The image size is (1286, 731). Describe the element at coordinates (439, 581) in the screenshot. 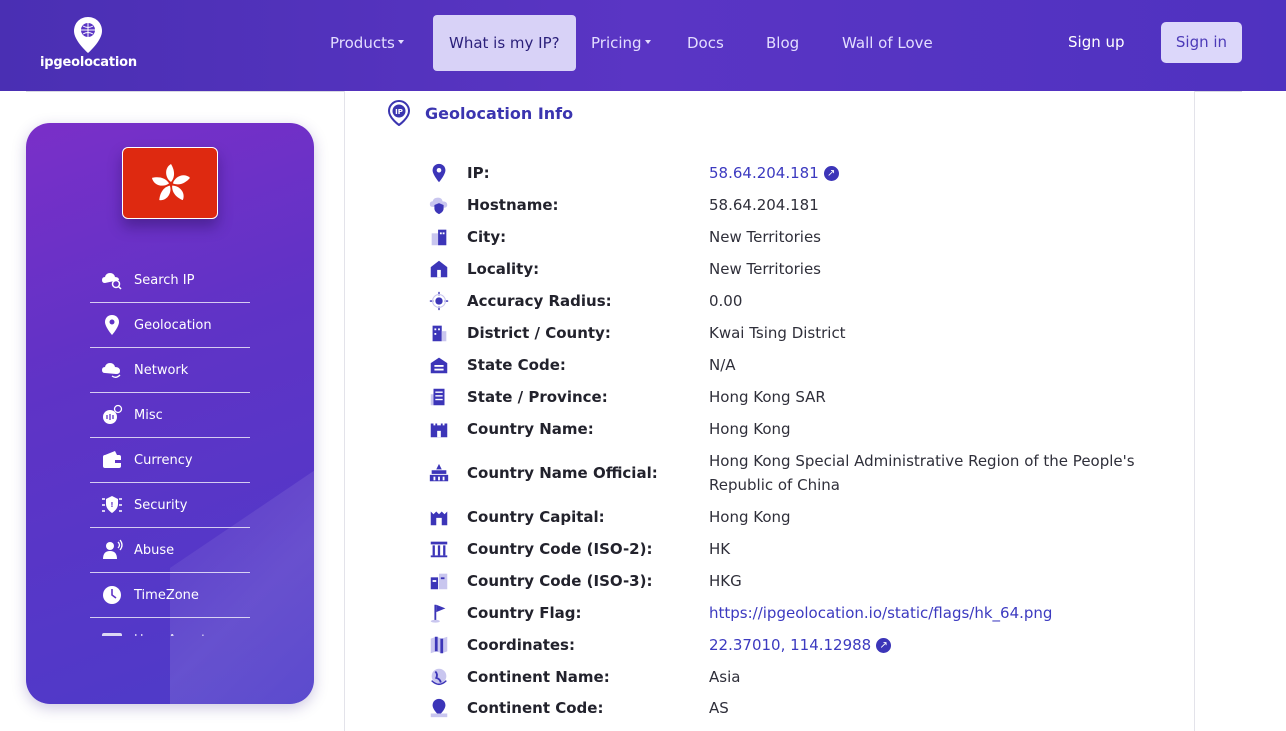

I see `buildings-icon` at that location.